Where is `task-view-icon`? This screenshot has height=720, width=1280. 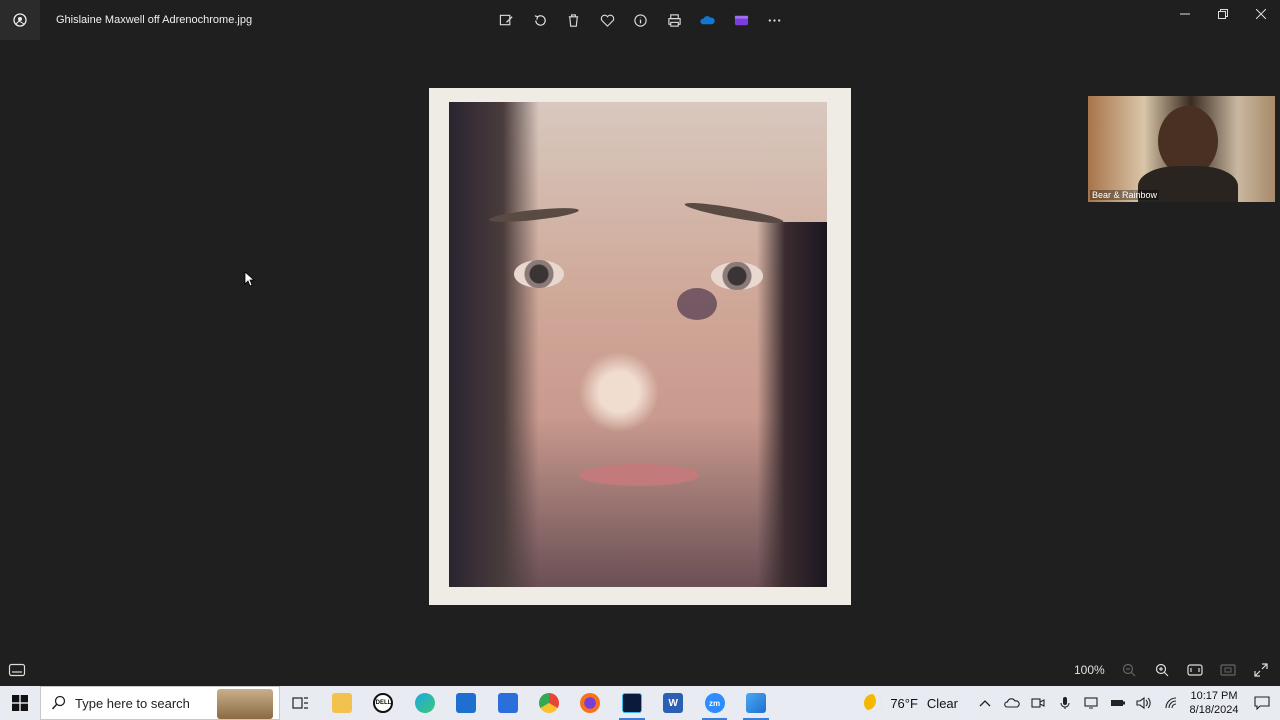 task-view-icon is located at coordinates (300, 703).